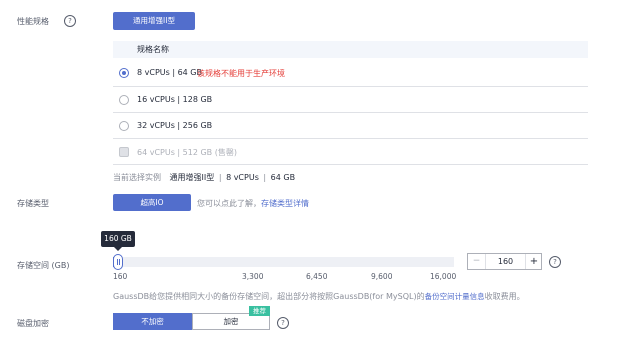 The width and height of the screenshot is (617, 343). What do you see at coordinates (70, 21) in the screenshot?
I see `spec-help-icon: ?` at bounding box center [70, 21].